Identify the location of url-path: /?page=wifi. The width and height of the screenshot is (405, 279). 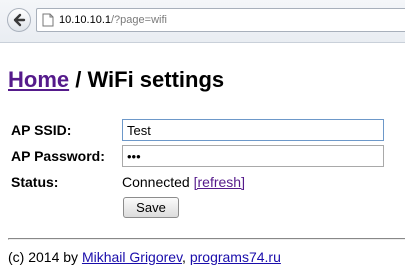
(139, 20).